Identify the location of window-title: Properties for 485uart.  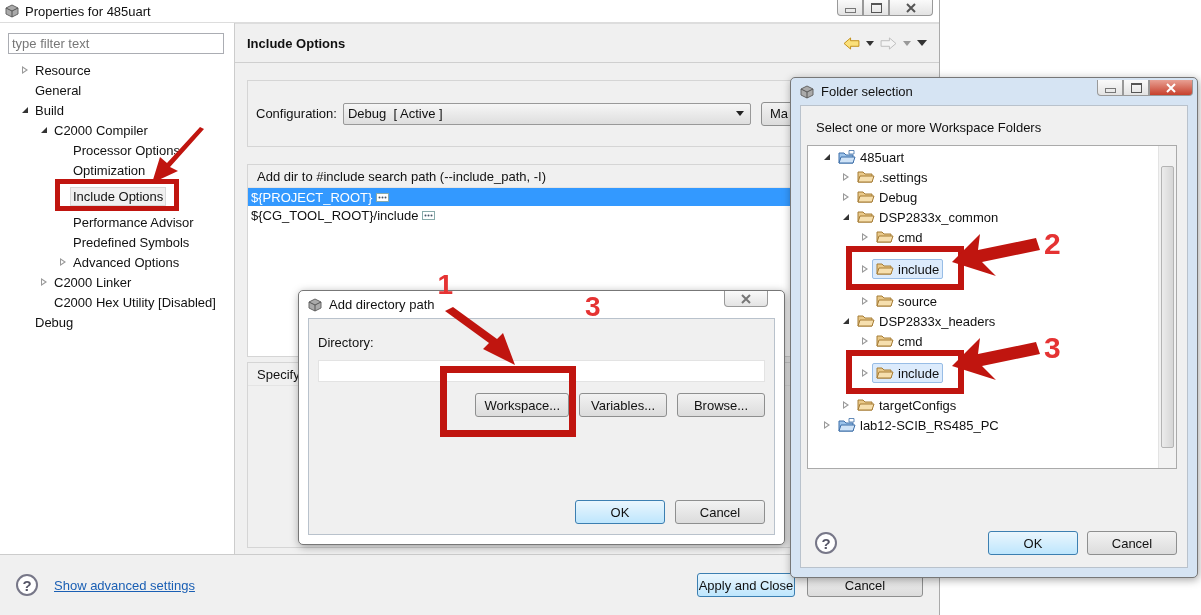
(88, 11).